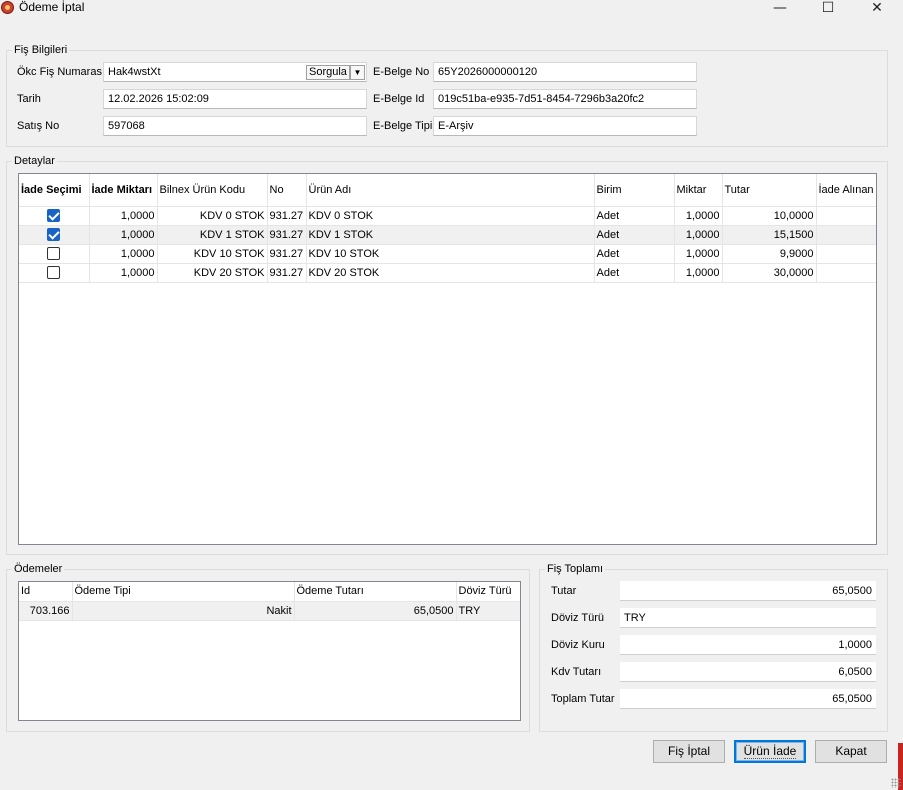 This screenshot has width=903, height=790. I want to click on odeme-tutari-cell: 65,0500, so click(375, 611).